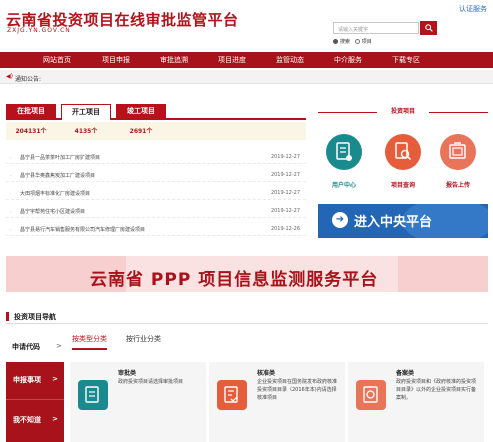 The height and width of the screenshot is (442, 493). What do you see at coordinates (83, 230) in the screenshot?
I see `project-name: 昌宁县易行汽车销售服务有限公司汽车修理厂房建设项目` at bounding box center [83, 230].